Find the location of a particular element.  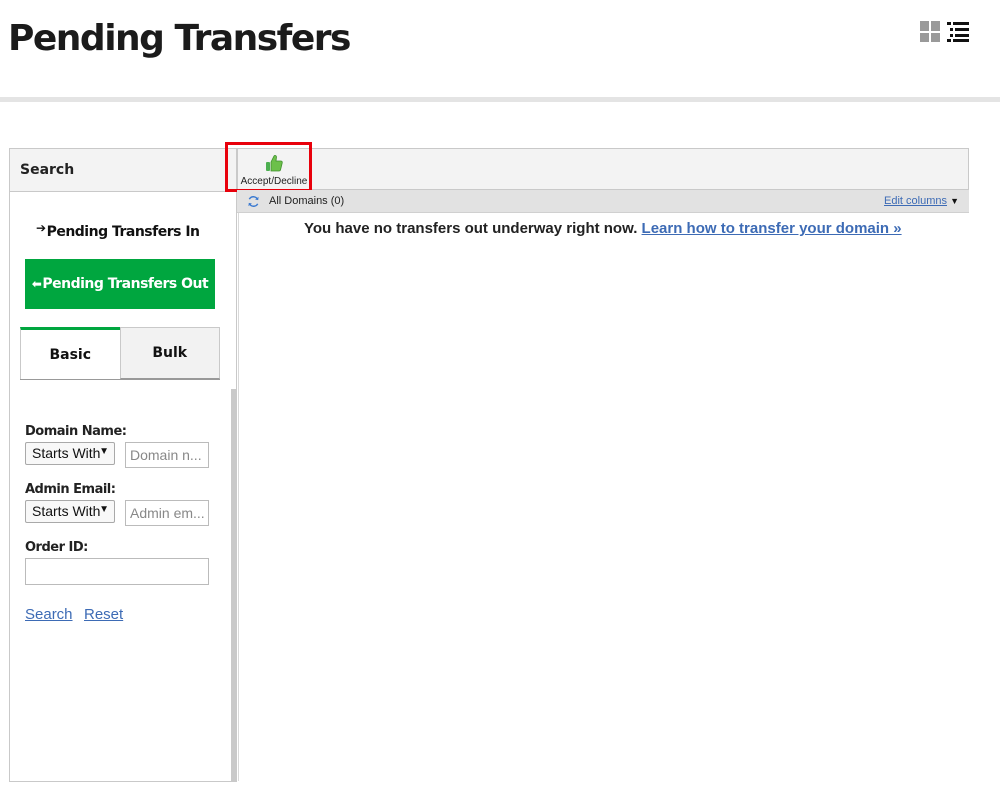

search-tabs: Basic Bulk is located at coordinates (120, 353).